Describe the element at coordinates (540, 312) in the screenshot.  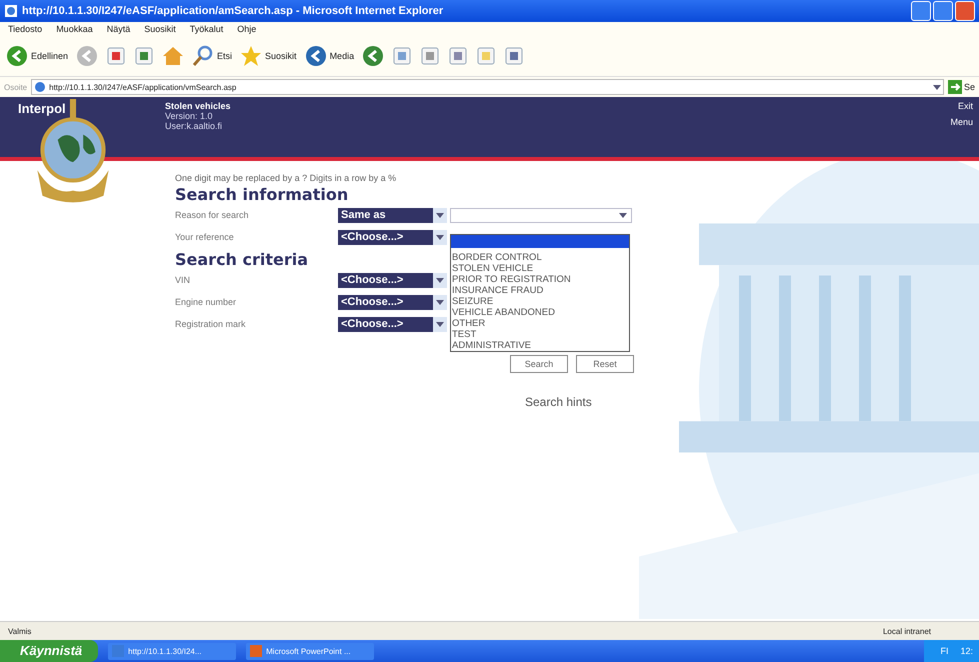
I see `dropdown-option: VEHICLE ABANDONED` at that location.